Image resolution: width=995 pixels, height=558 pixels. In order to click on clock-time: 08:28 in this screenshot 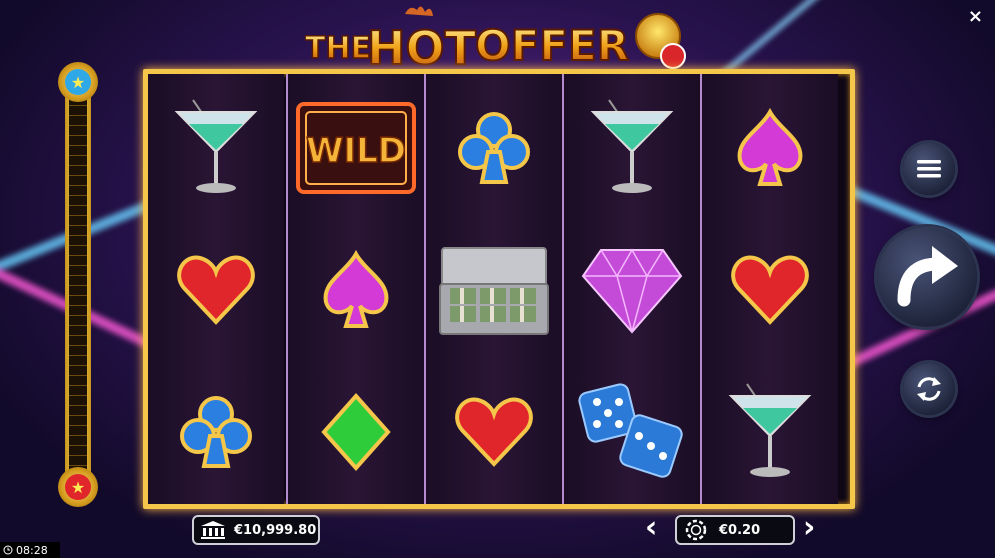, I will do `click(32, 550)`.